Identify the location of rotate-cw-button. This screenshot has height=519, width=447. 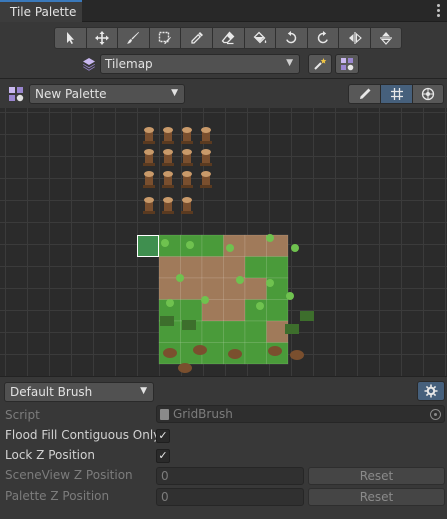
(322, 38).